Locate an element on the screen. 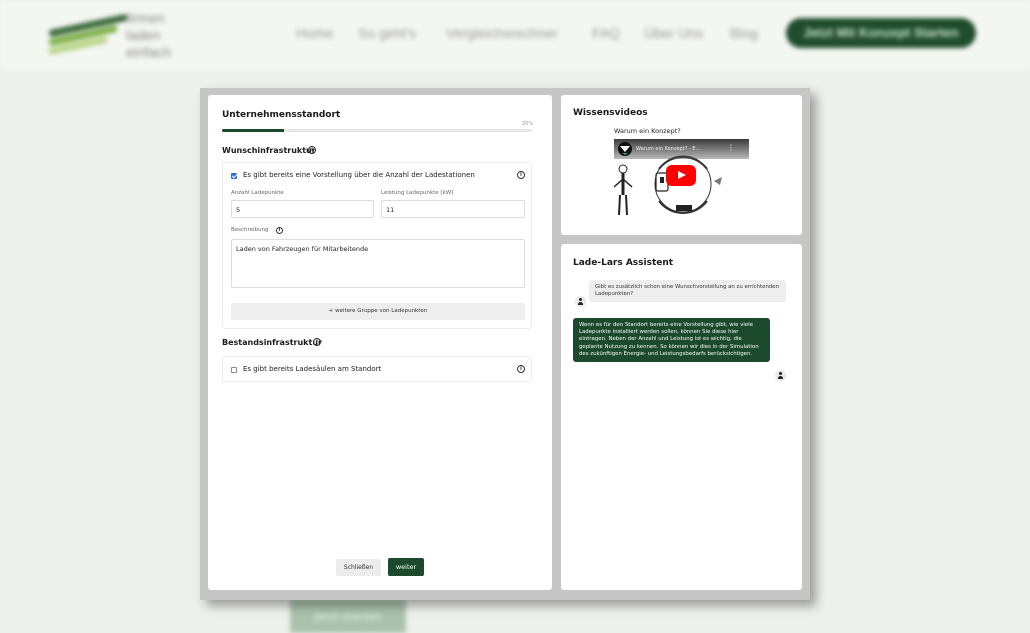 This screenshot has width=1030, height=633. video-player: Warum ein Konzept? - E... ⋮ is located at coordinates (681, 178).